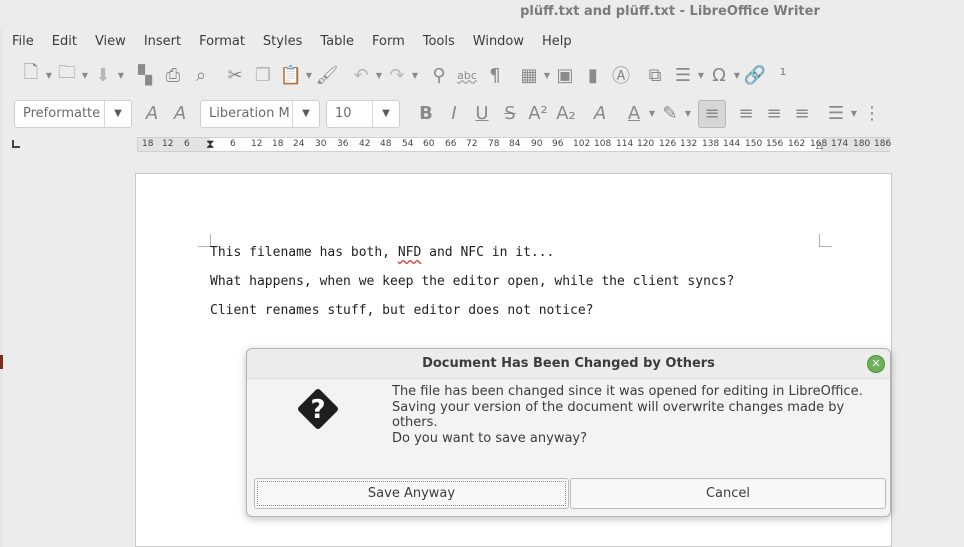 This screenshot has width=964, height=547. What do you see at coordinates (201, 75) in the screenshot?
I see `print-preview-icon: ⌕` at bounding box center [201, 75].